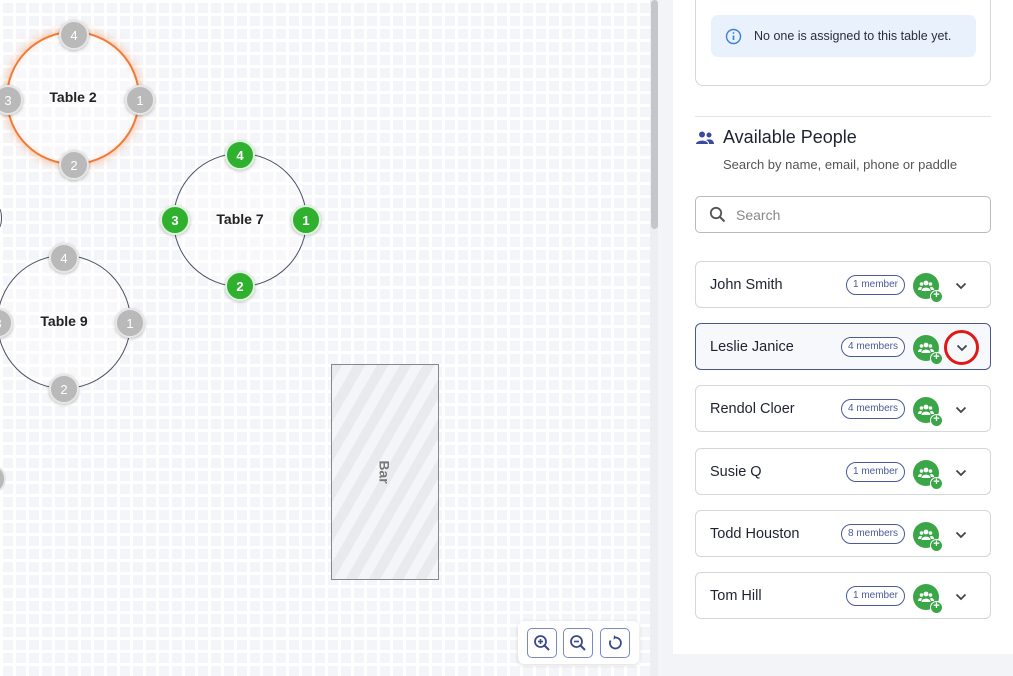 The width and height of the screenshot is (1013, 676). I want to click on person-name: Susie Q, so click(736, 471).